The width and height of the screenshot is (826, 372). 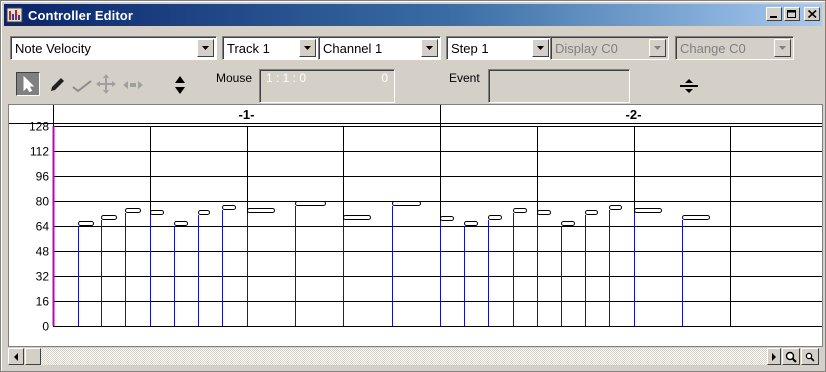 What do you see at coordinates (353, 48) in the screenshot?
I see `channel-value: Channel 1` at bounding box center [353, 48].